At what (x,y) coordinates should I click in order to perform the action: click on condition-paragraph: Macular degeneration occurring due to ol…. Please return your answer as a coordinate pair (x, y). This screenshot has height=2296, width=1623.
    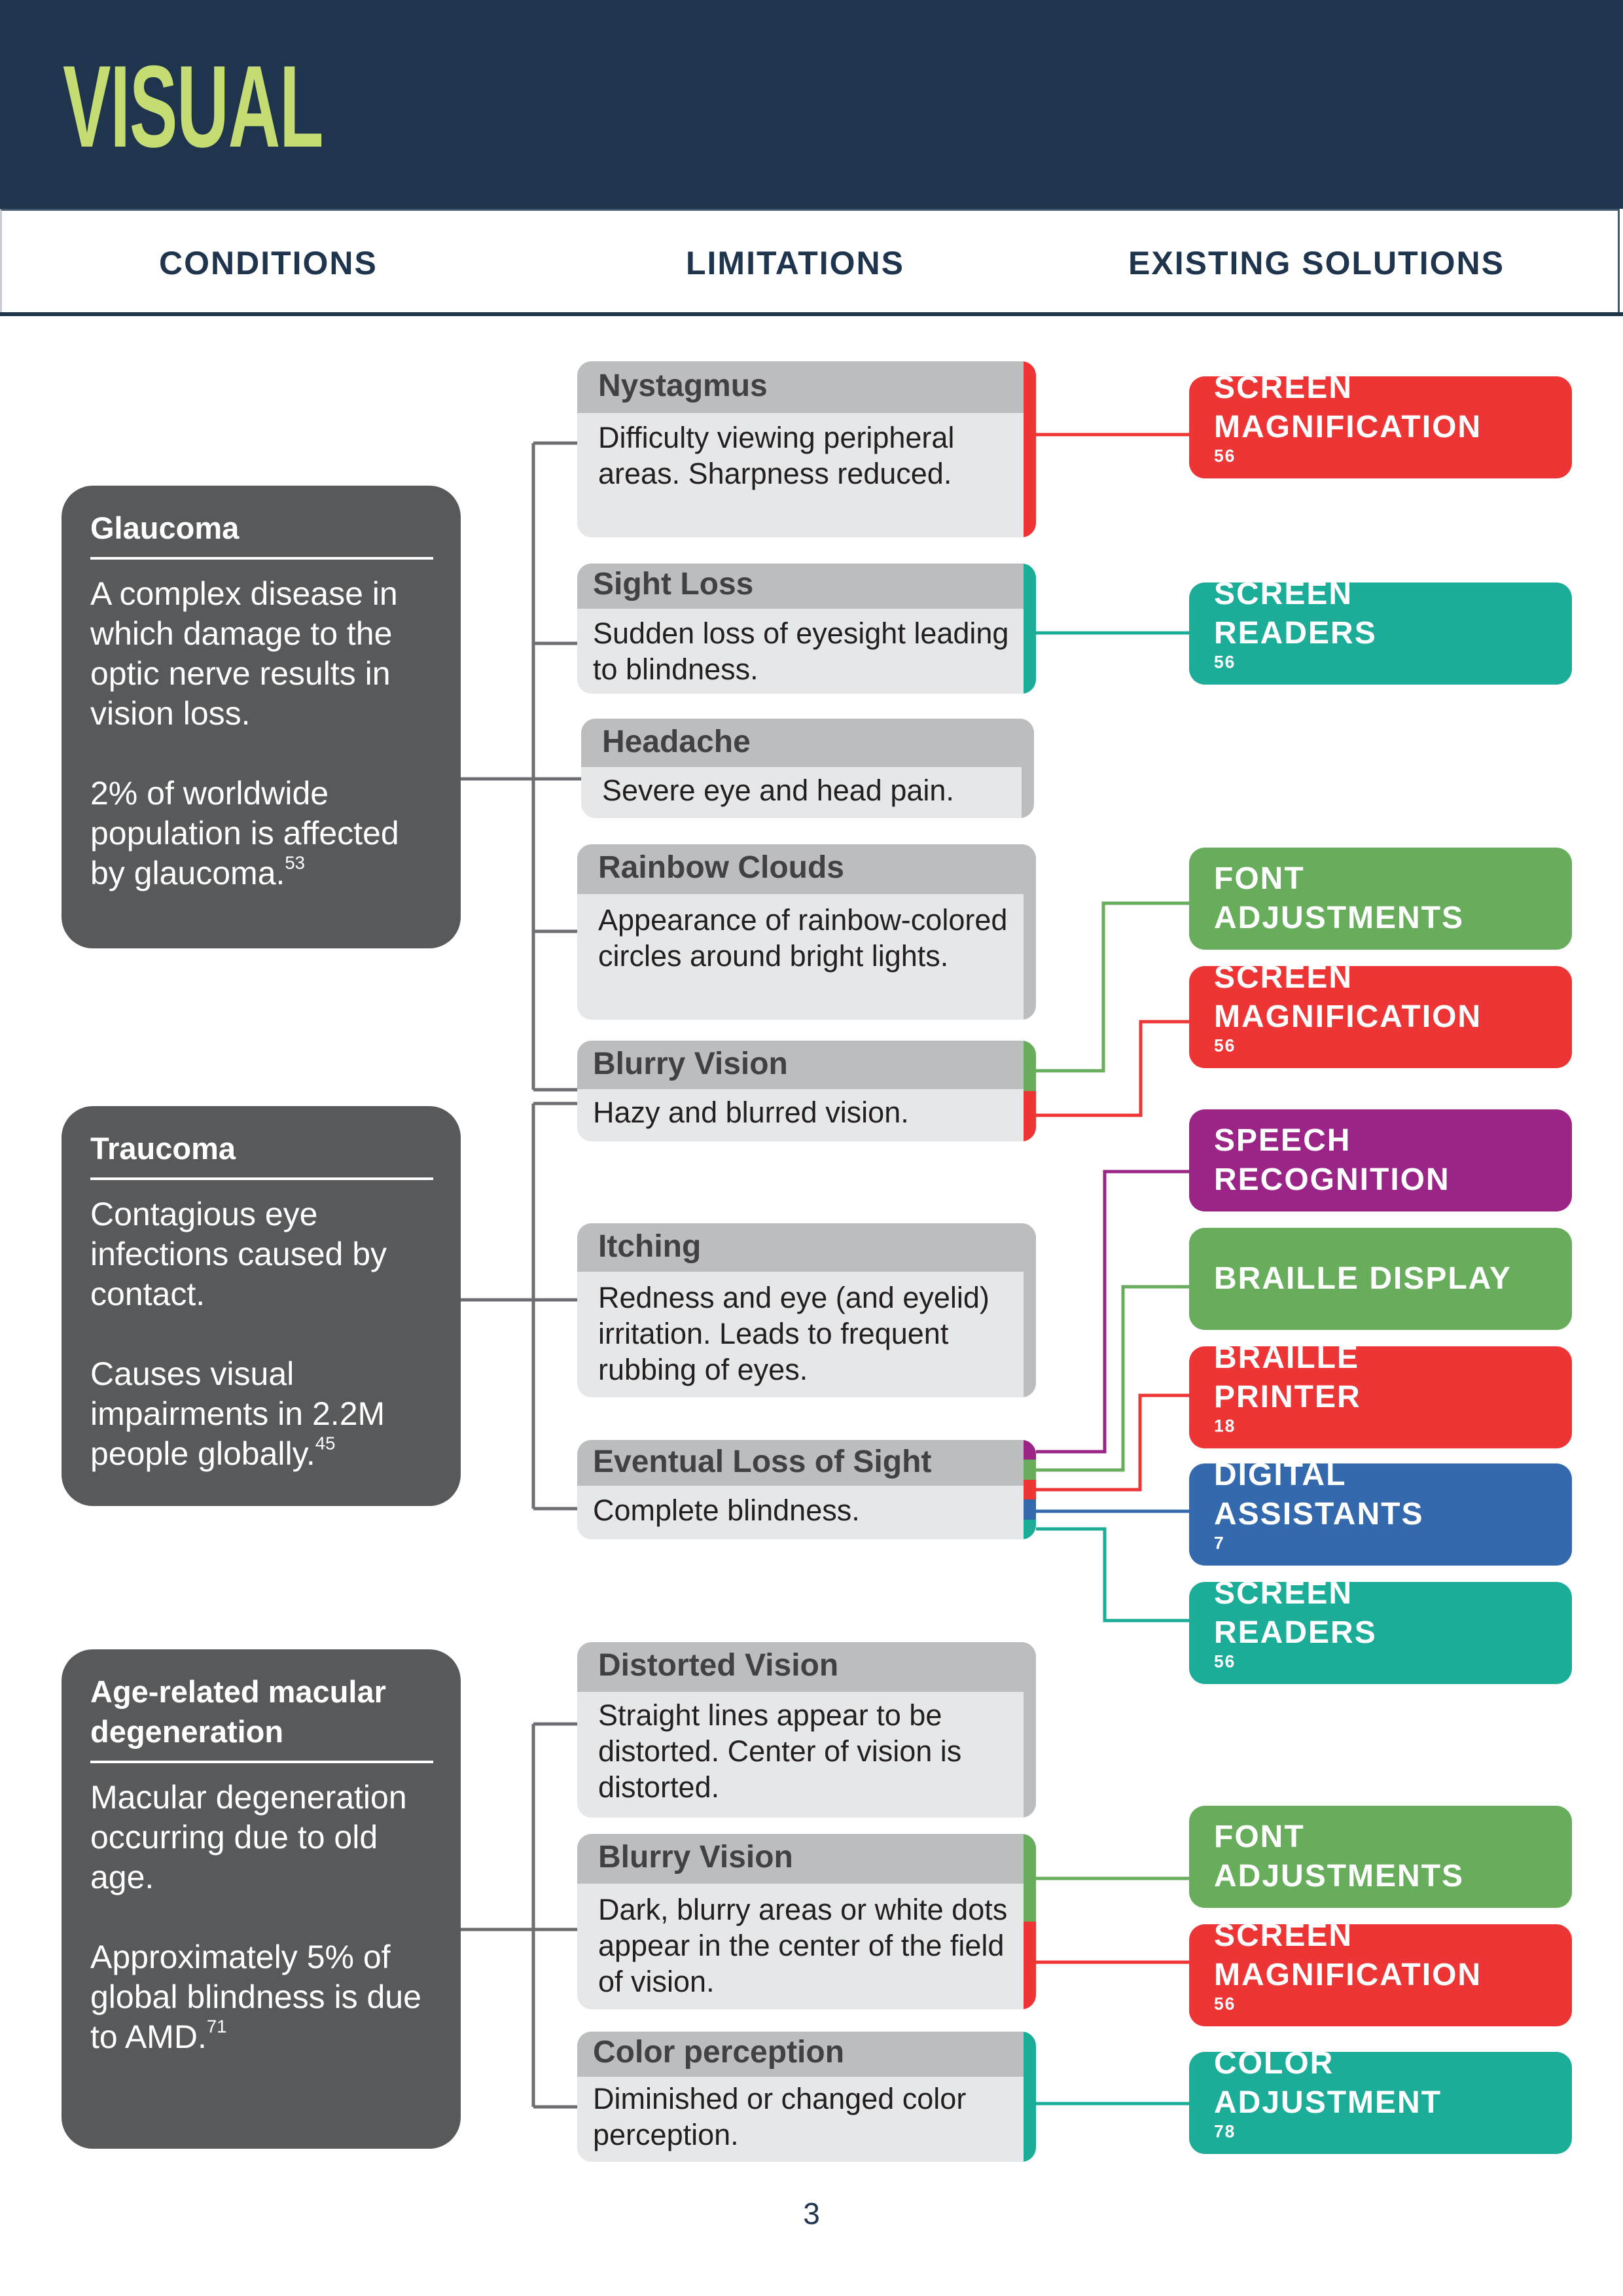
    Looking at the image, I should click on (249, 1837).